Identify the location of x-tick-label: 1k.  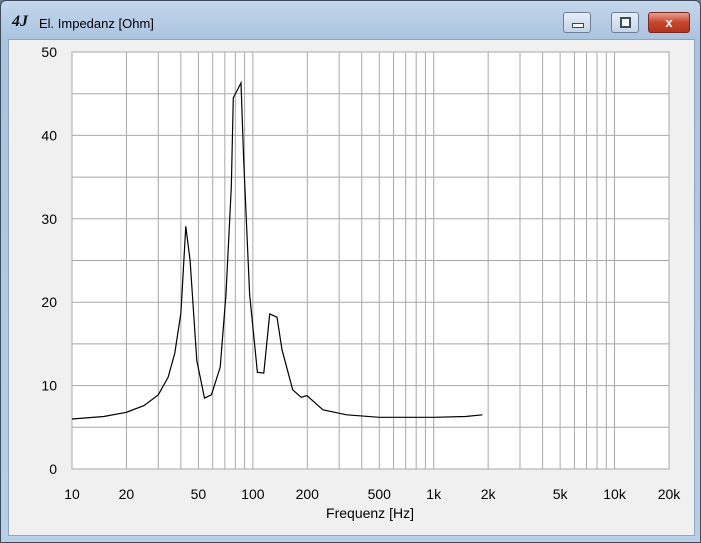
(434, 494).